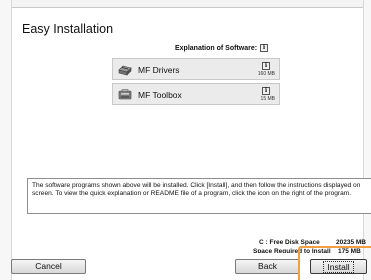 This screenshot has height=280, width=371. I want to click on install-button: Install, so click(338, 266).